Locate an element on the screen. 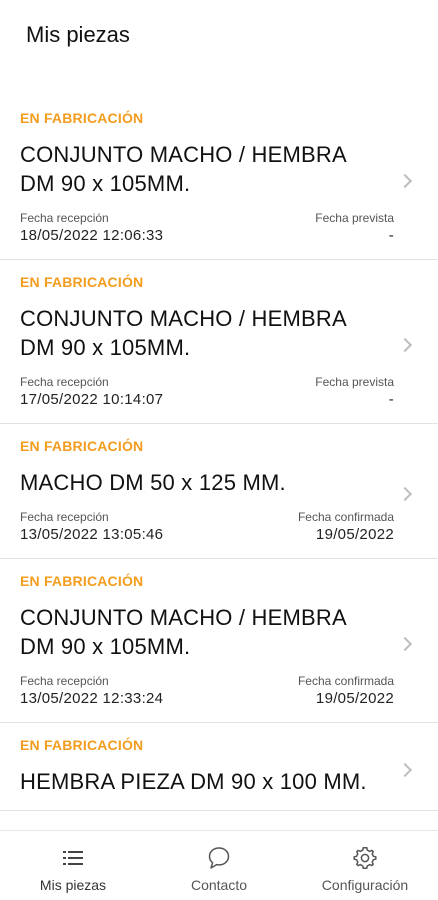 The width and height of the screenshot is (438, 900). received-value: 17/05/2022 10:14:07 is located at coordinates (92, 399).